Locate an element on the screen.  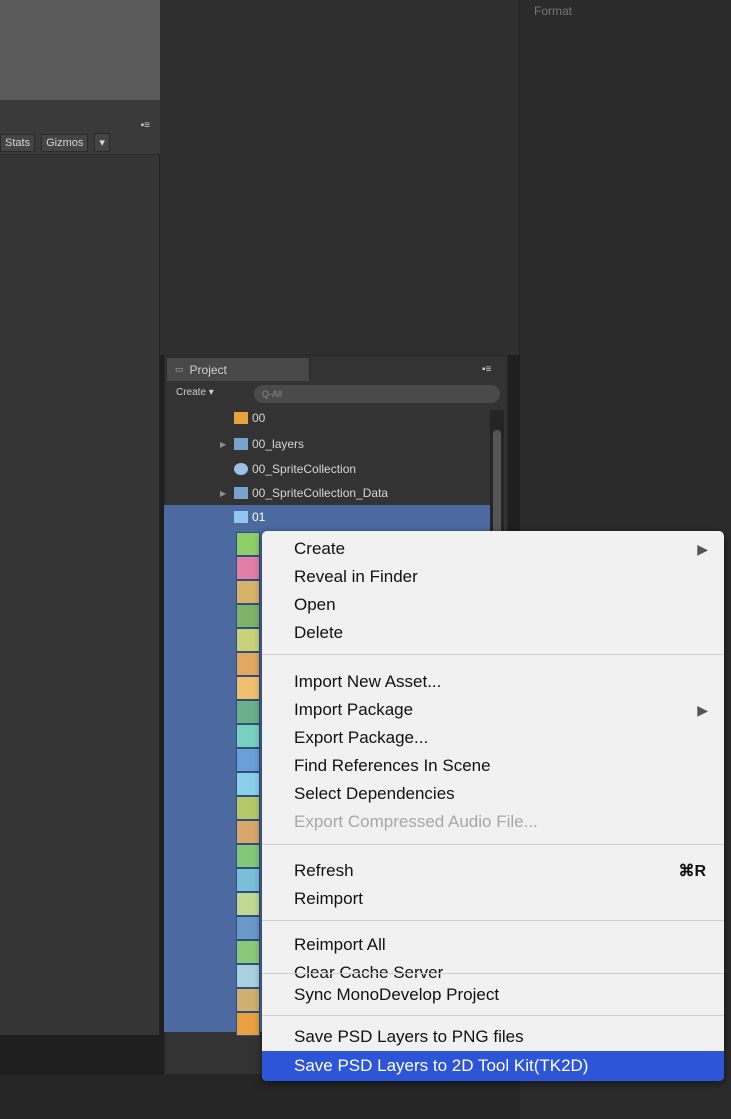
shortcut-label: ⌘R is located at coordinates (692, 871).